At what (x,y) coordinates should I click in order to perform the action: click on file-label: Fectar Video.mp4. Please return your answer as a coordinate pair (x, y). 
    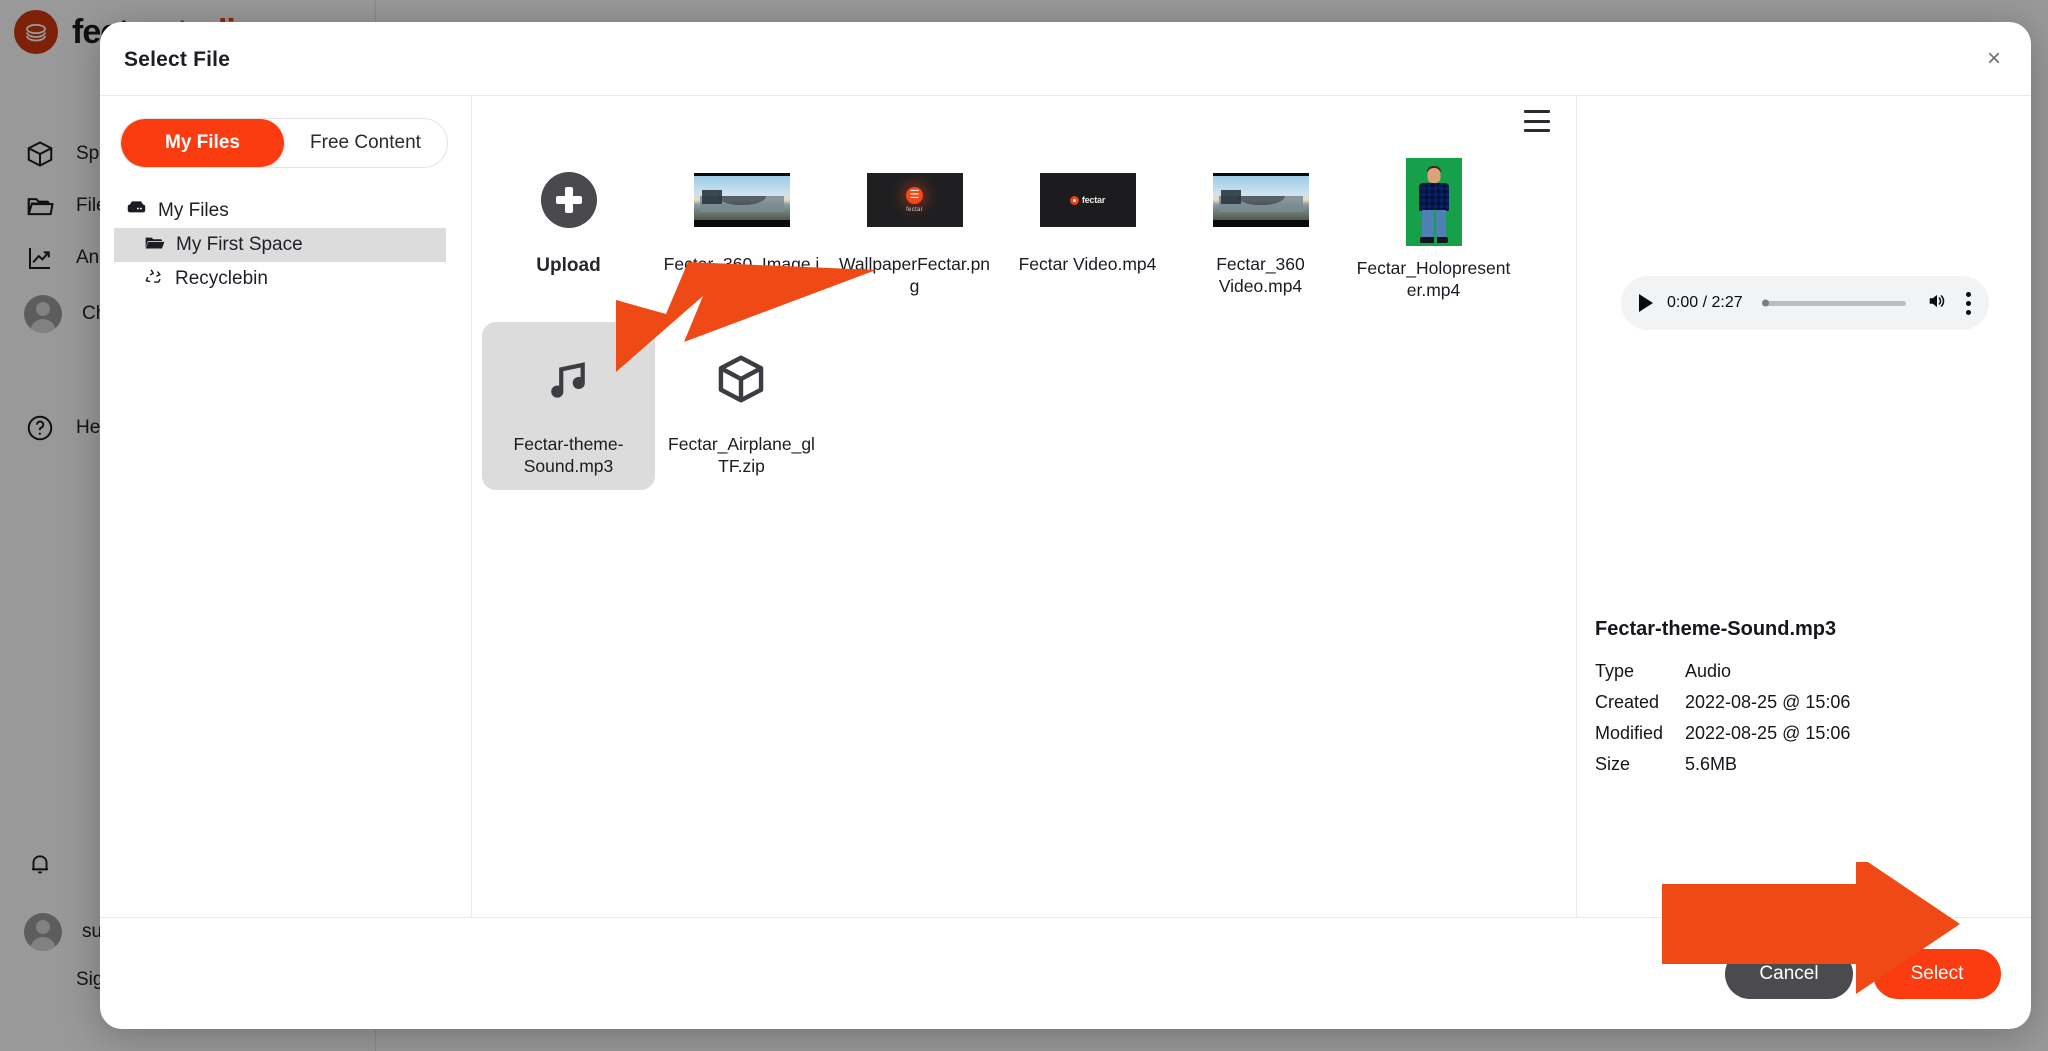
    Looking at the image, I should click on (1087, 264).